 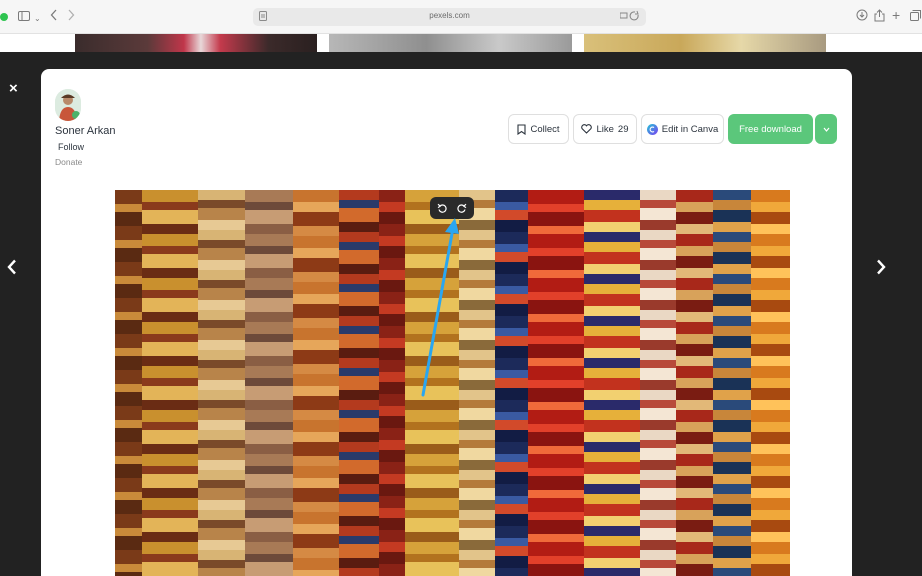 I want to click on tab-overview-icon, so click(x=915, y=17).